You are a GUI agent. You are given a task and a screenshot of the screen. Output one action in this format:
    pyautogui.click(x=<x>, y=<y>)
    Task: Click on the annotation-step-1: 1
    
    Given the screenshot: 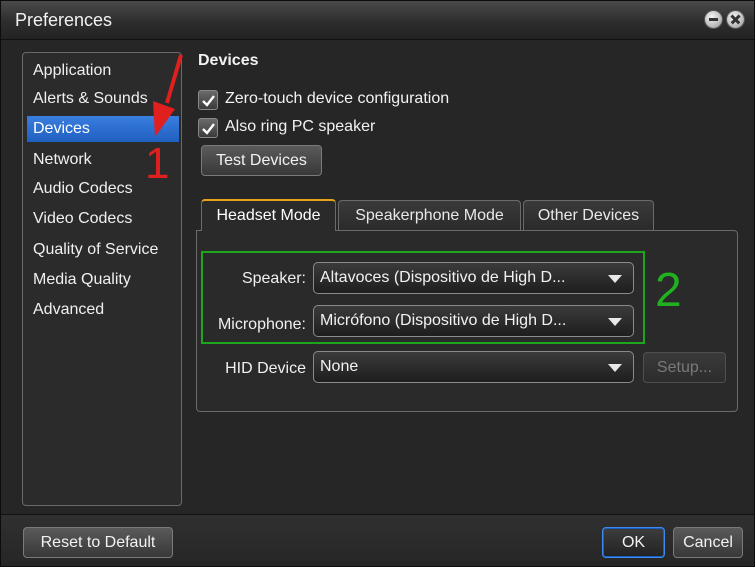 What is the action you would take?
    pyautogui.click(x=157, y=163)
    